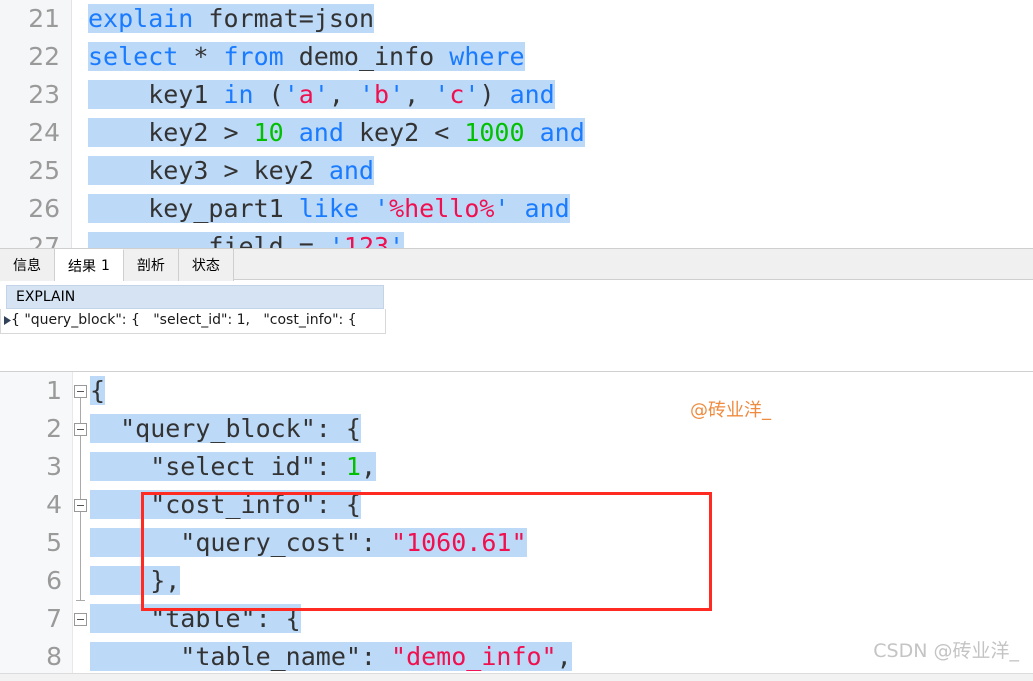 This screenshot has width=1033, height=681. What do you see at coordinates (156, 94) in the screenshot?
I see `code-token: key1` at bounding box center [156, 94].